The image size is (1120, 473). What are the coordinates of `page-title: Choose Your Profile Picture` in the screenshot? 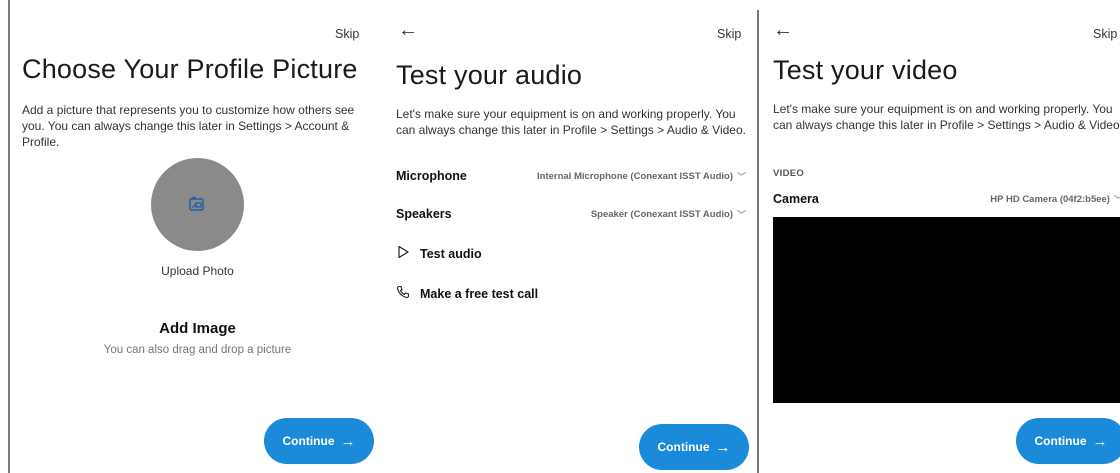 It's located at (190, 69).